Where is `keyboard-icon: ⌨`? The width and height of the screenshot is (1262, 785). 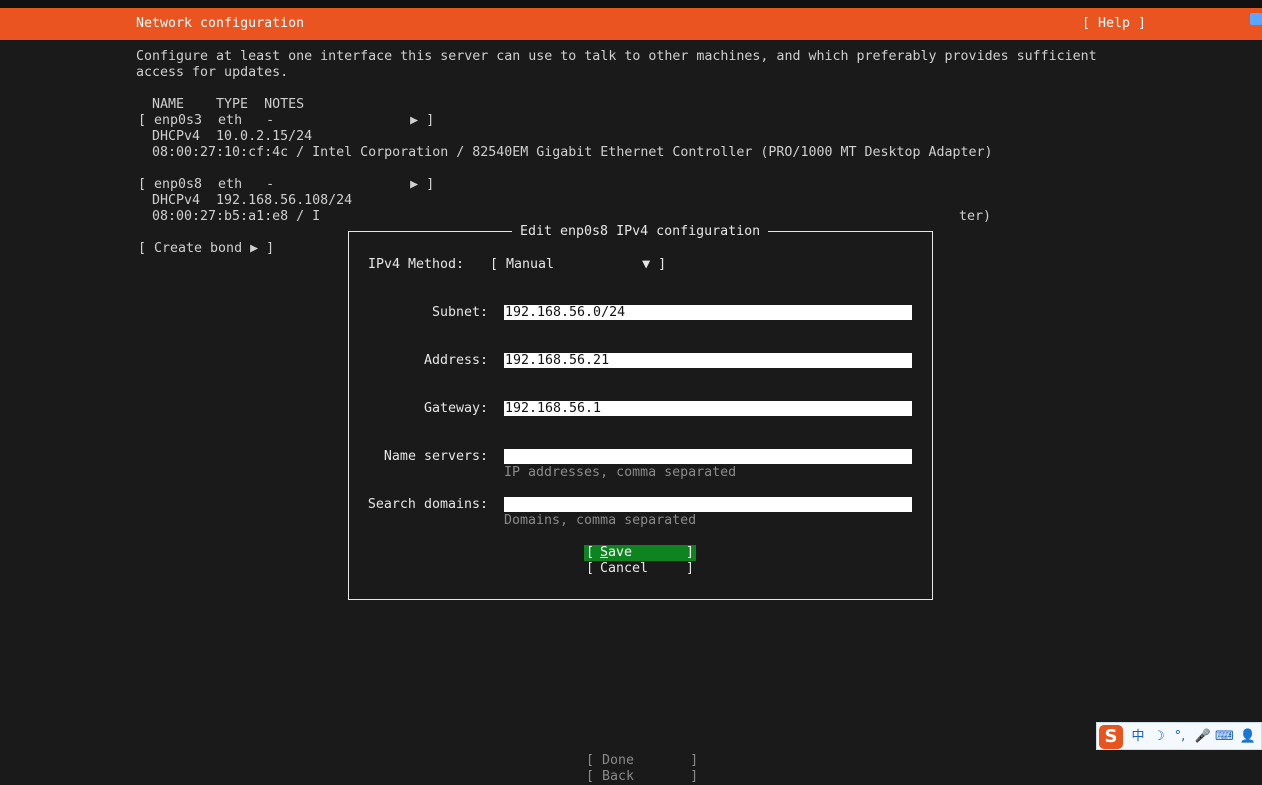
keyboard-icon: ⌨ is located at coordinates (1224, 737).